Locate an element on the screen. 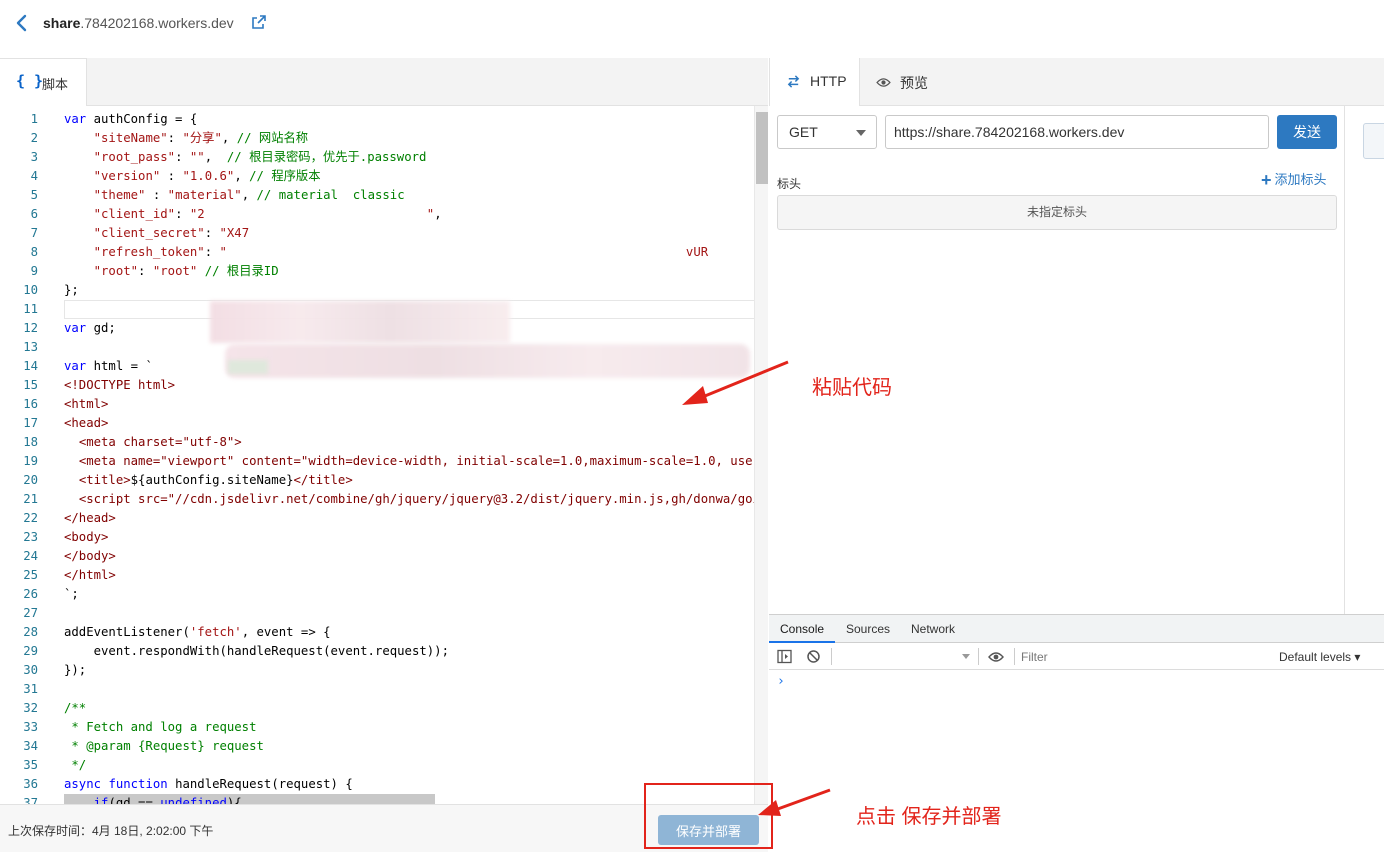 This screenshot has height=852, width=1384. code-line: 10}; is located at coordinates (383, 290).